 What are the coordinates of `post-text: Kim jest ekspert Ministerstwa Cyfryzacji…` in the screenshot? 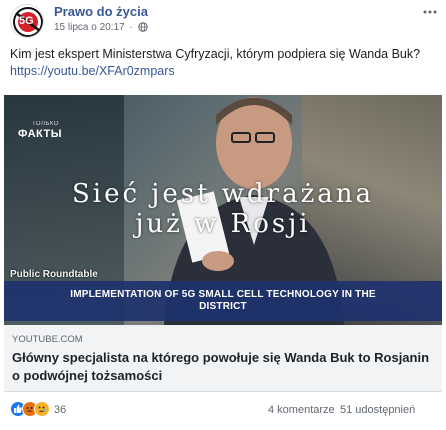 It's located at (220, 63).